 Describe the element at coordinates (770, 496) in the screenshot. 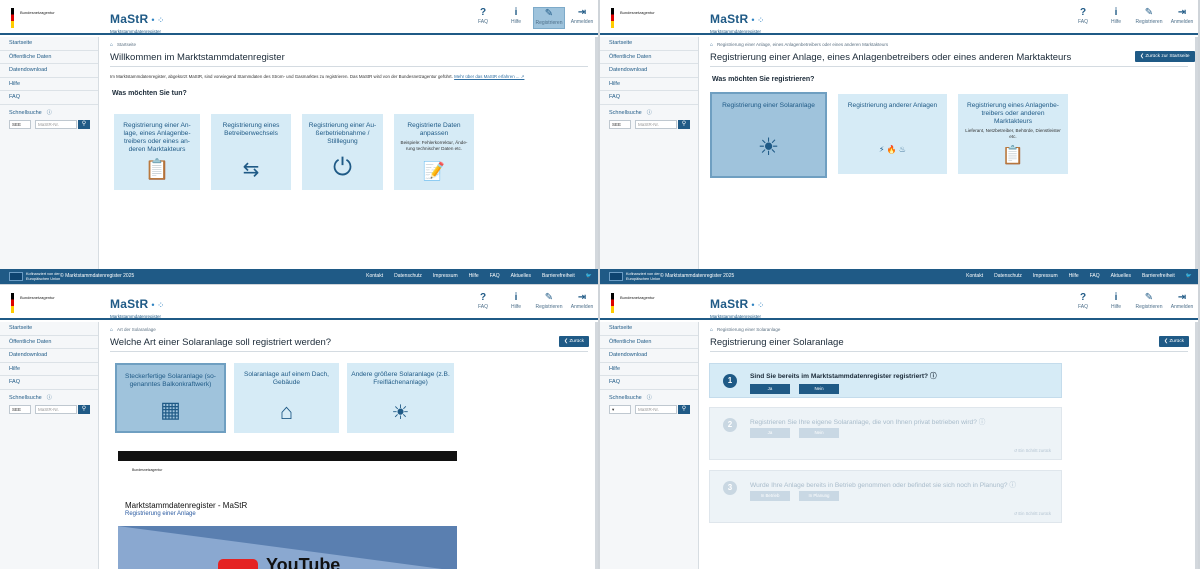

I see `in-operation-button: In Betrieb` at that location.